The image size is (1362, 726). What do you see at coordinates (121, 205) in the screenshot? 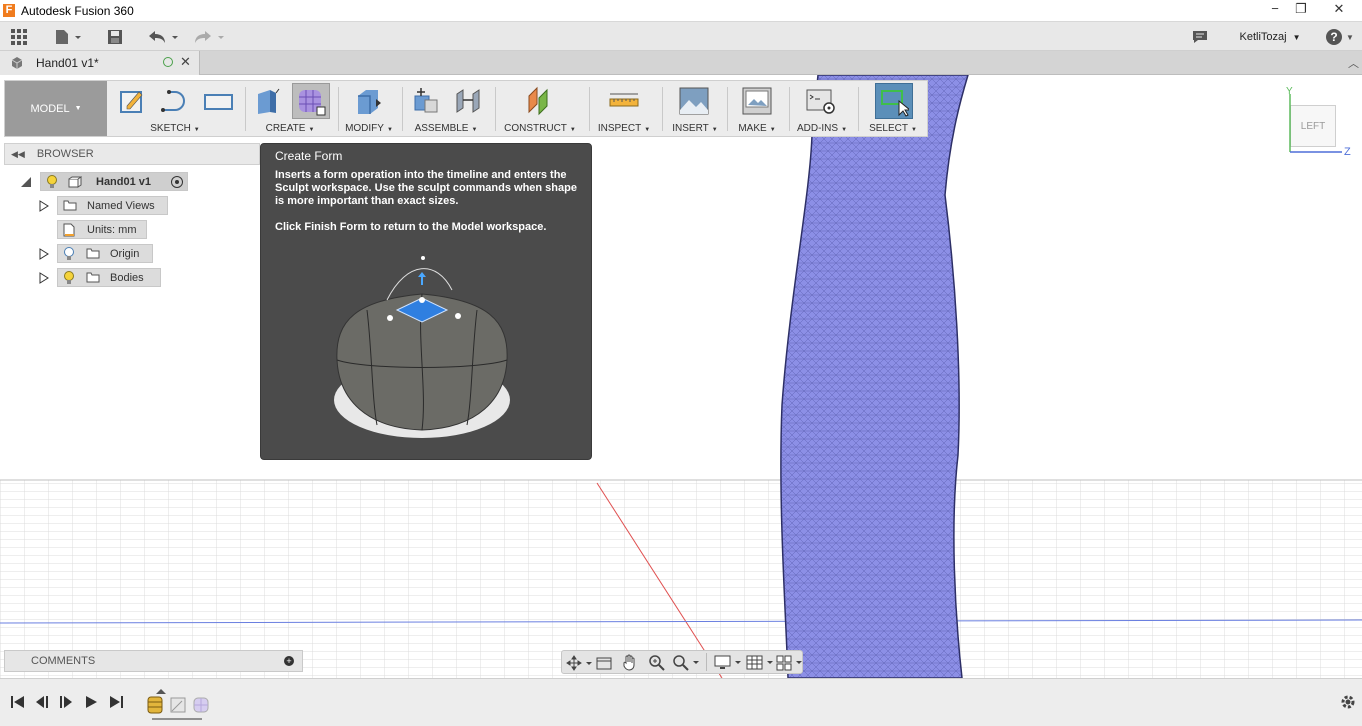
I see `tree-item-label: Named Views` at bounding box center [121, 205].